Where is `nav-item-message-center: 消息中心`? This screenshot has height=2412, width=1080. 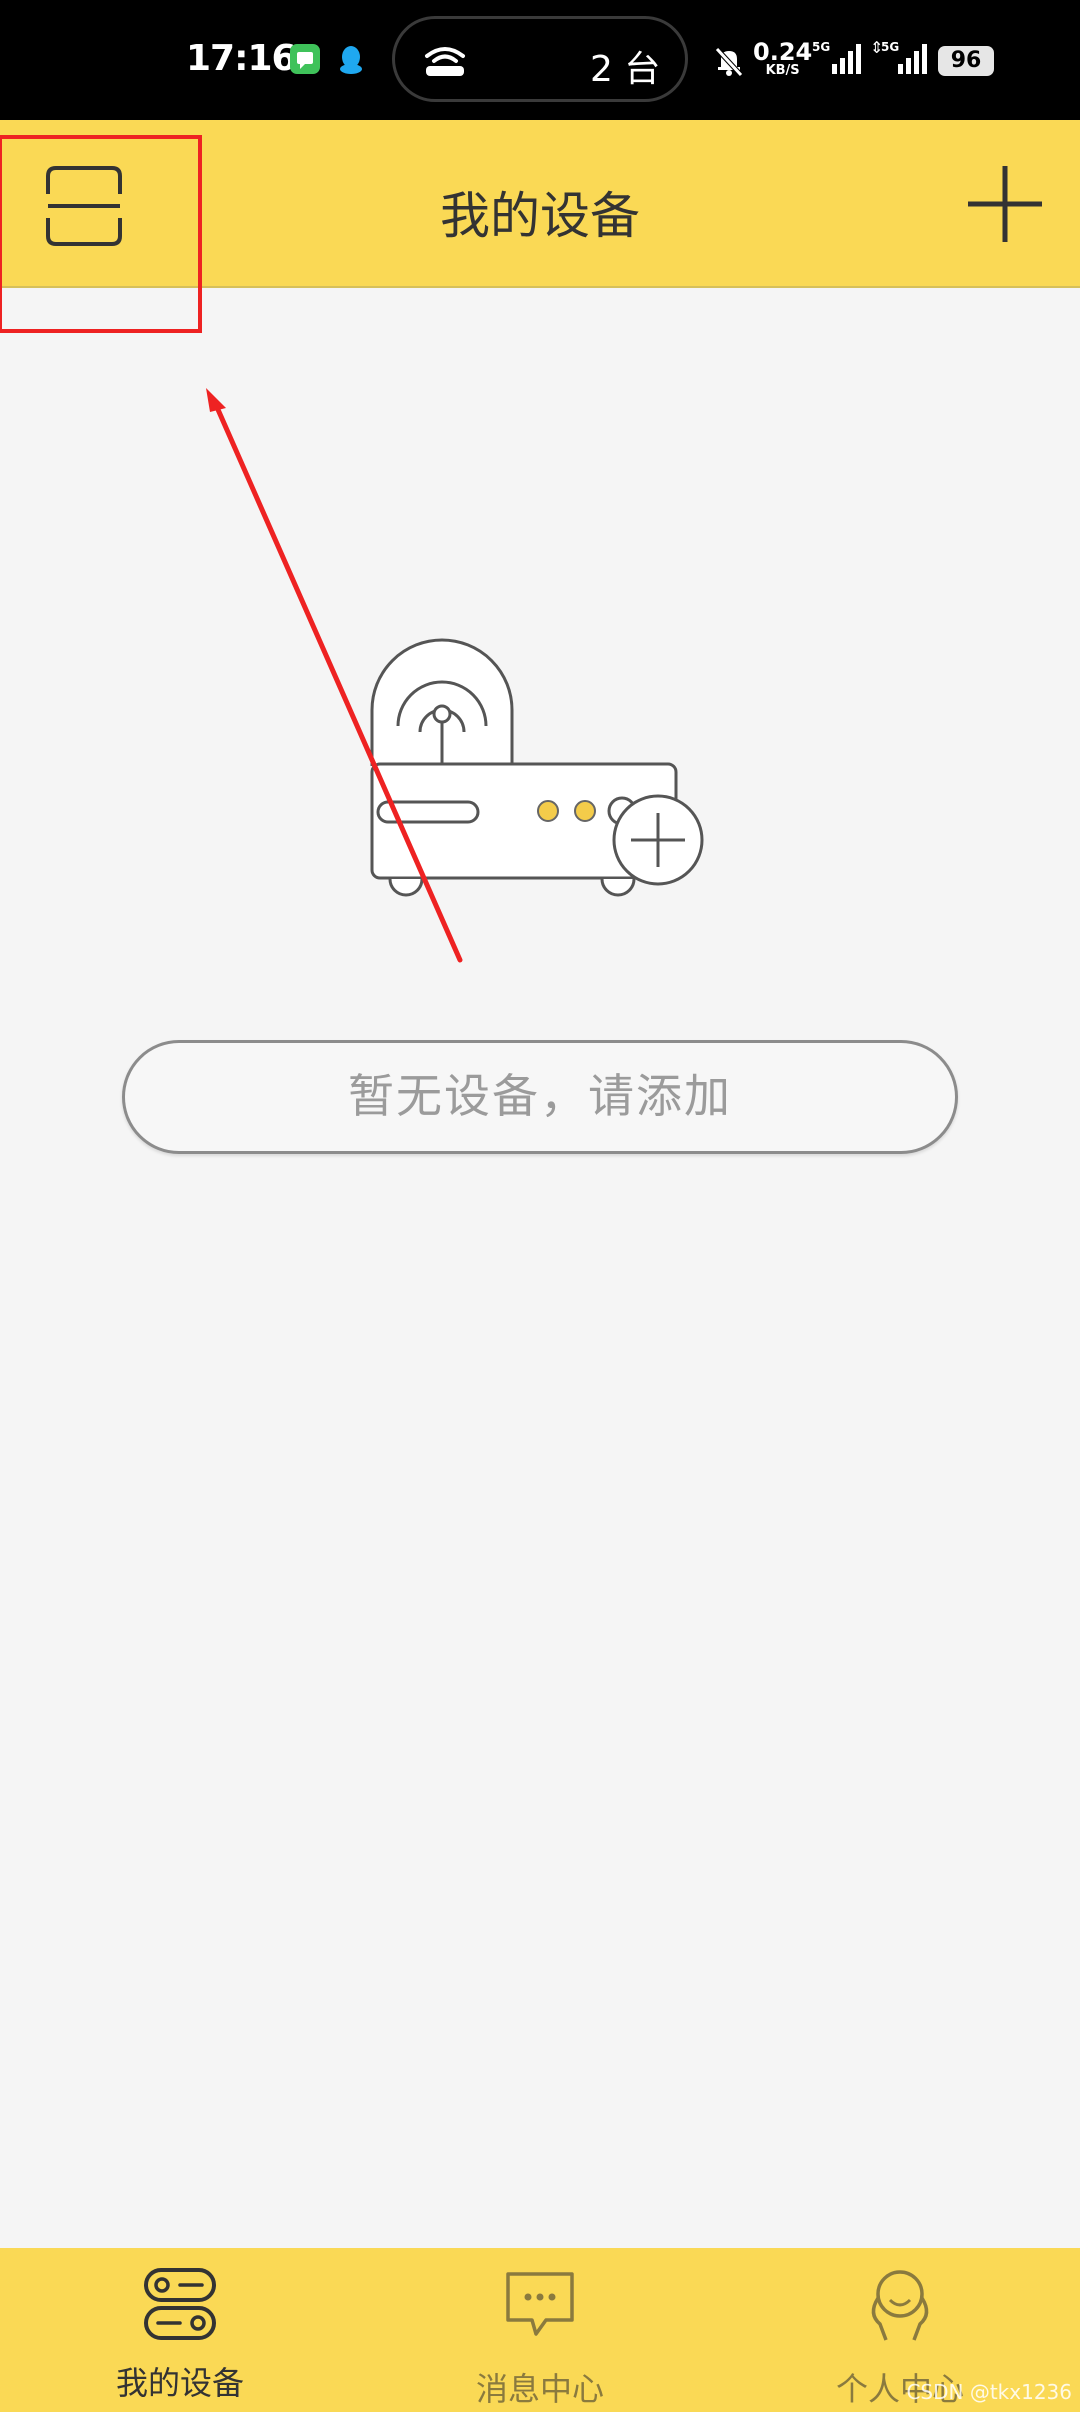
nav-item-message-center: 消息中心 is located at coordinates (540, 2330).